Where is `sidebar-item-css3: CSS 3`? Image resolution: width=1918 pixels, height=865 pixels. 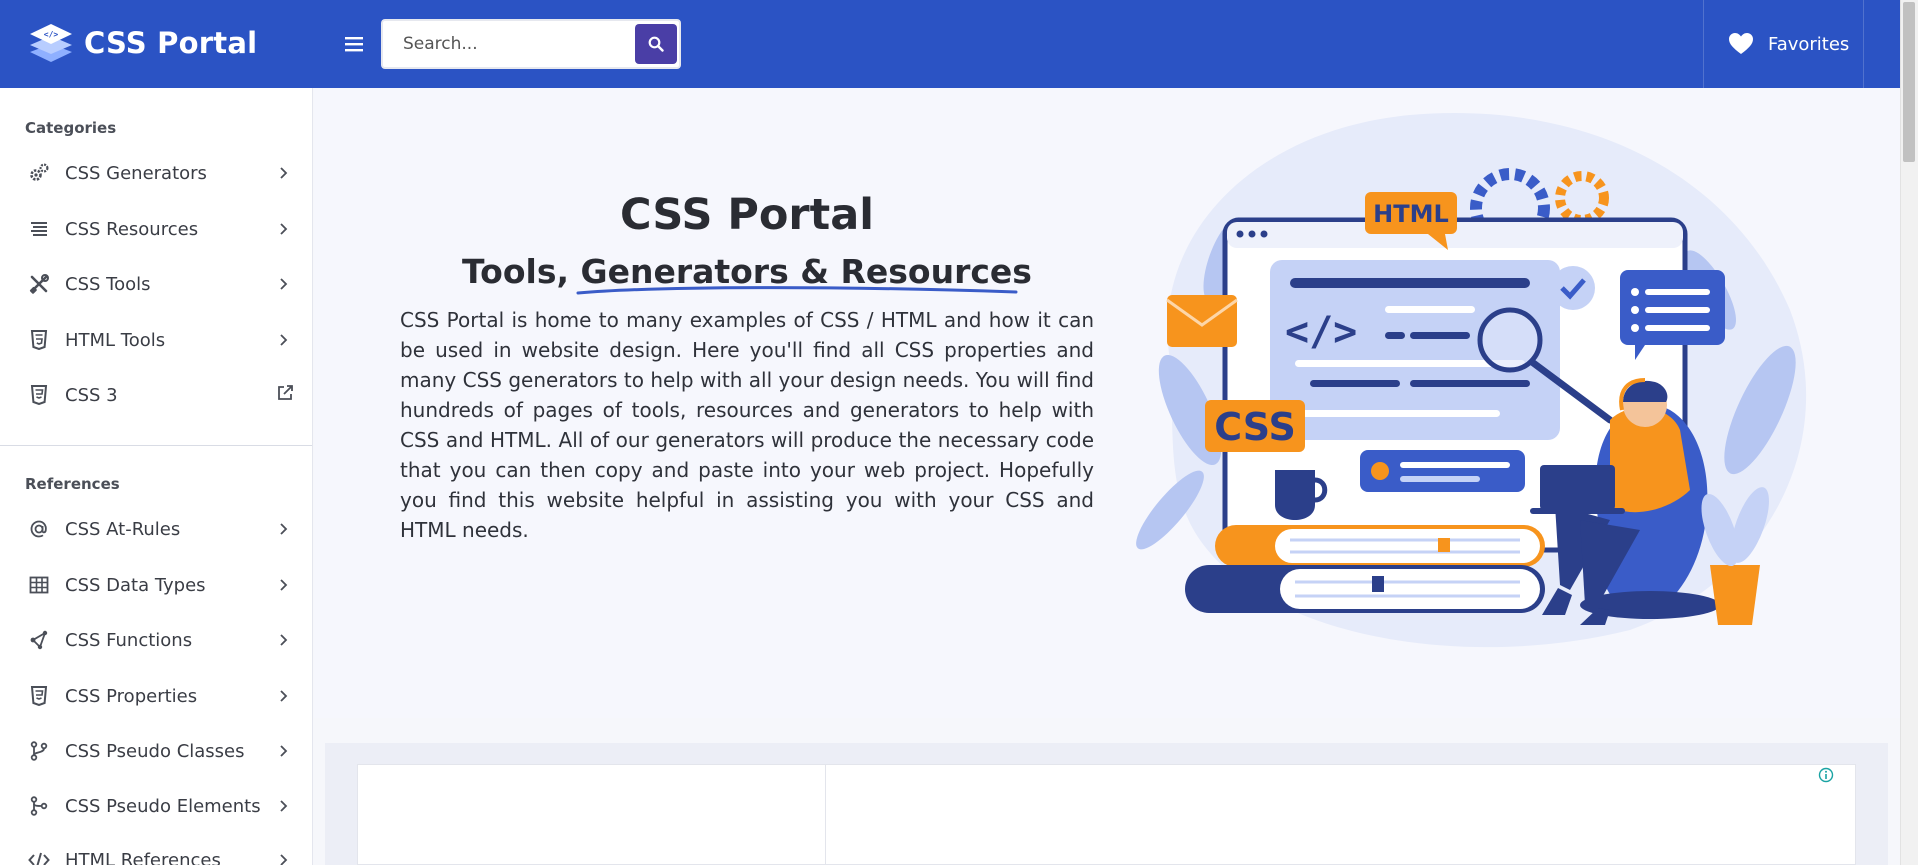 sidebar-item-css3: CSS 3 is located at coordinates (156, 395).